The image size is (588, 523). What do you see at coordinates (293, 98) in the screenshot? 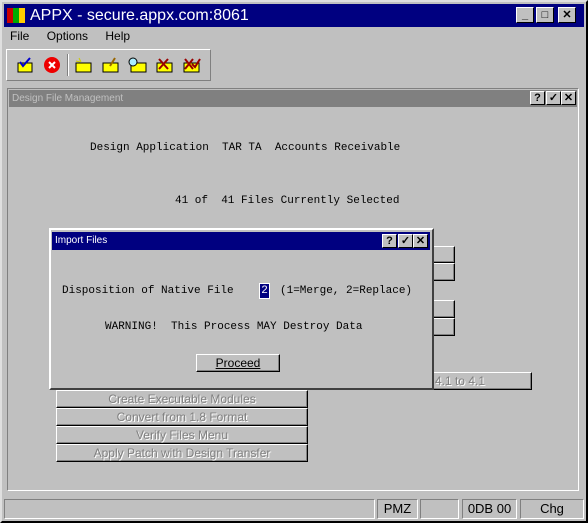
I see `mdi-title-bar: Design File Management ? ✓ ✕` at bounding box center [293, 98].